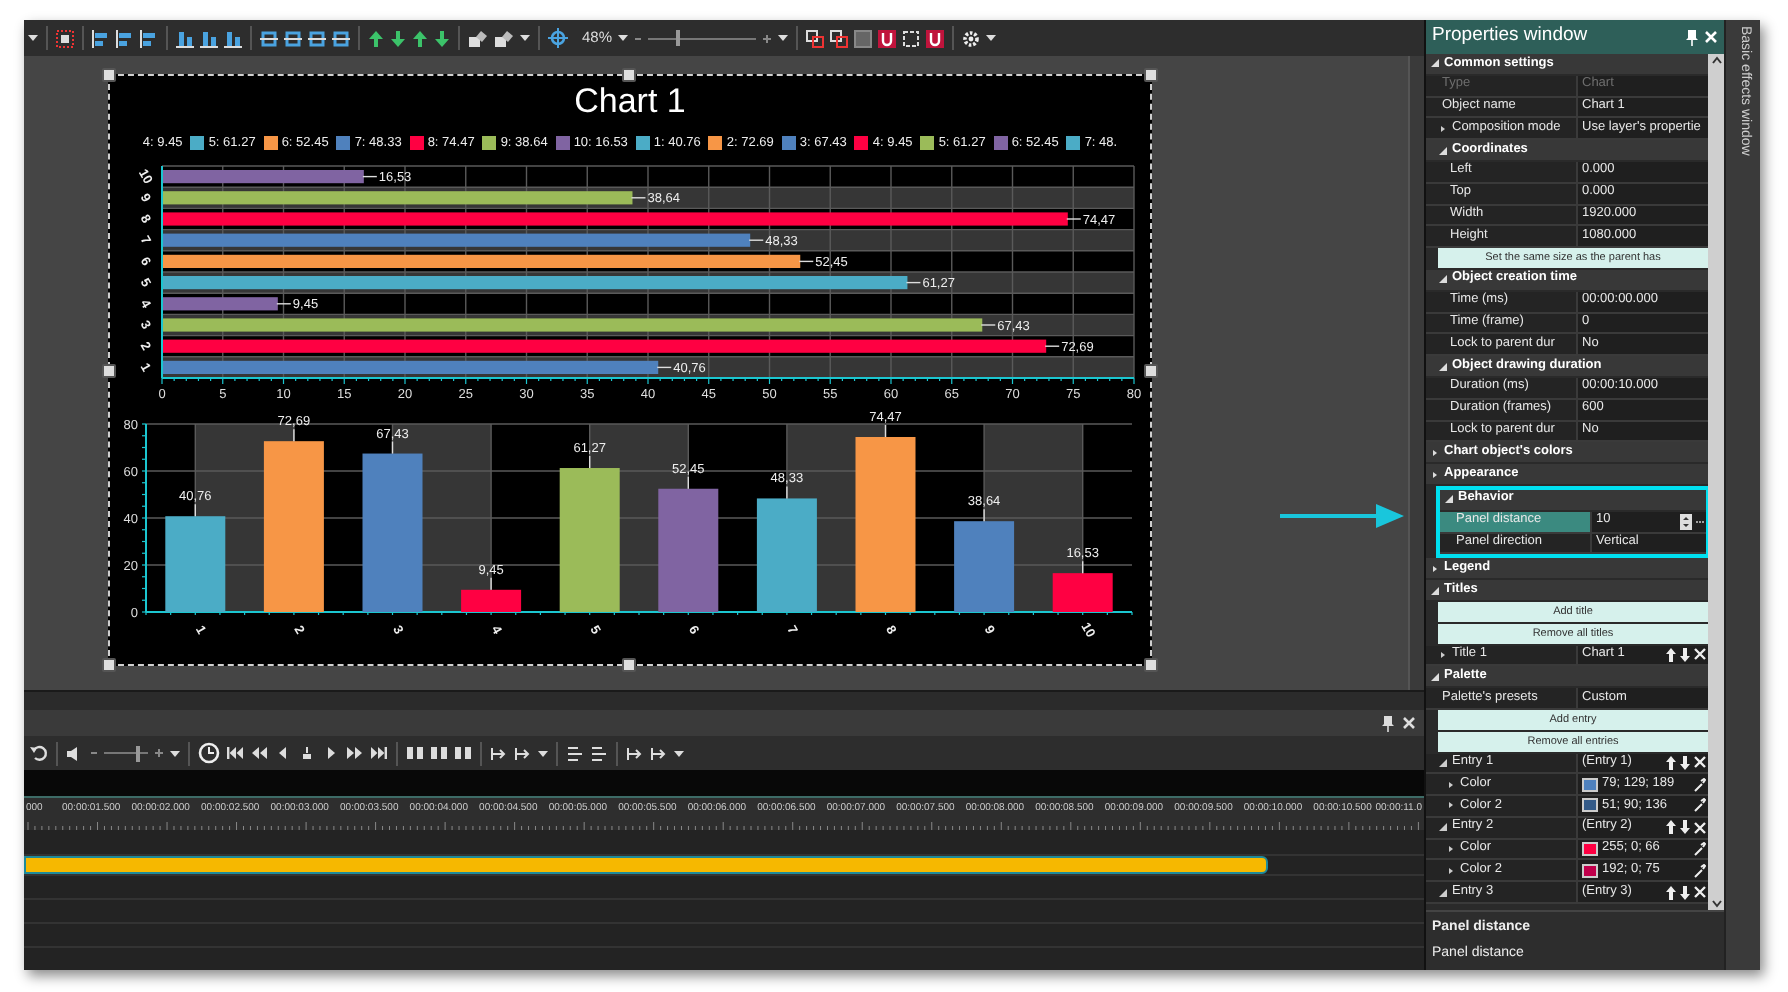 This screenshot has width=1788, height=992. What do you see at coordinates (1686, 521) in the screenshot?
I see `spinner-icon` at bounding box center [1686, 521].